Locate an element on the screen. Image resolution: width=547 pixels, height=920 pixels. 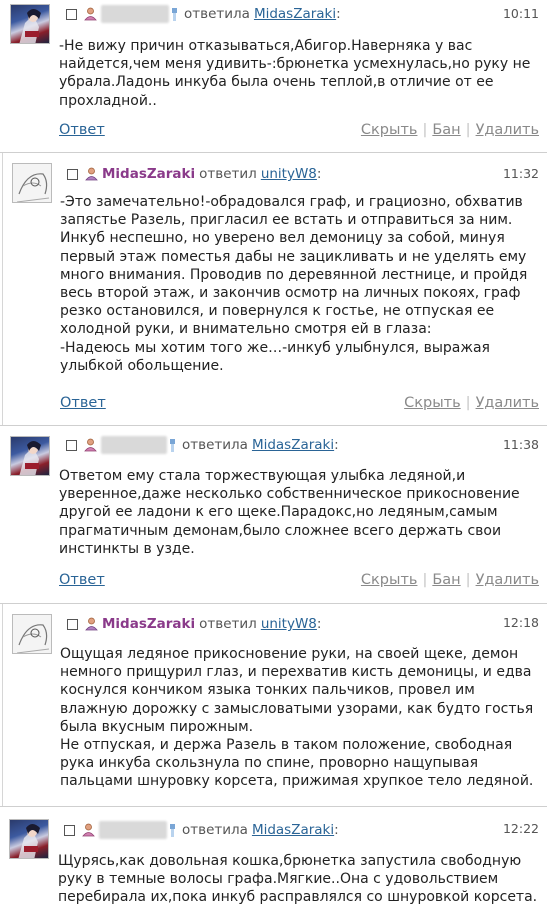
comment-time: 12:18 is located at coordinates (520, 622).